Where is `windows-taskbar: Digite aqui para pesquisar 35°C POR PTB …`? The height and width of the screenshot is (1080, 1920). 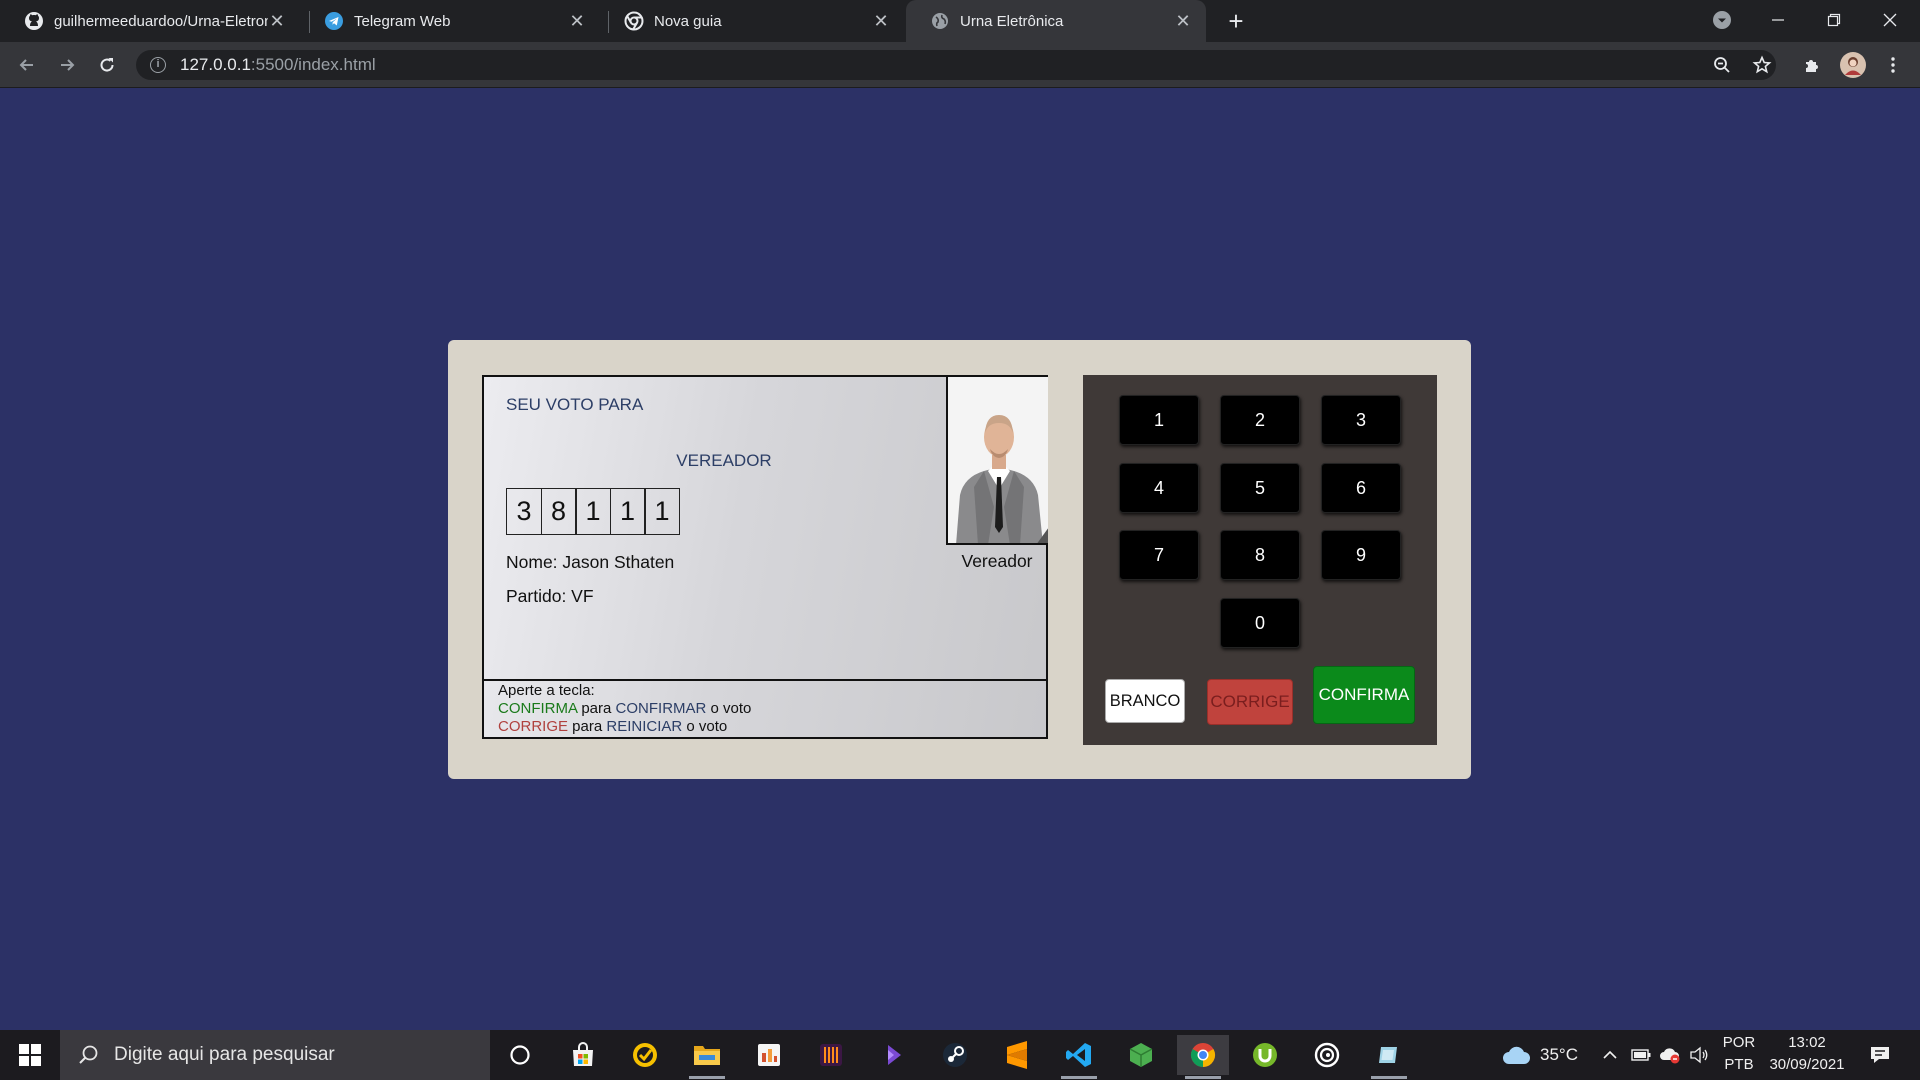 windows-taskbar: Digite aqui para pesquisar 35°C POR PTB … is located at coordinates (960, 1055).